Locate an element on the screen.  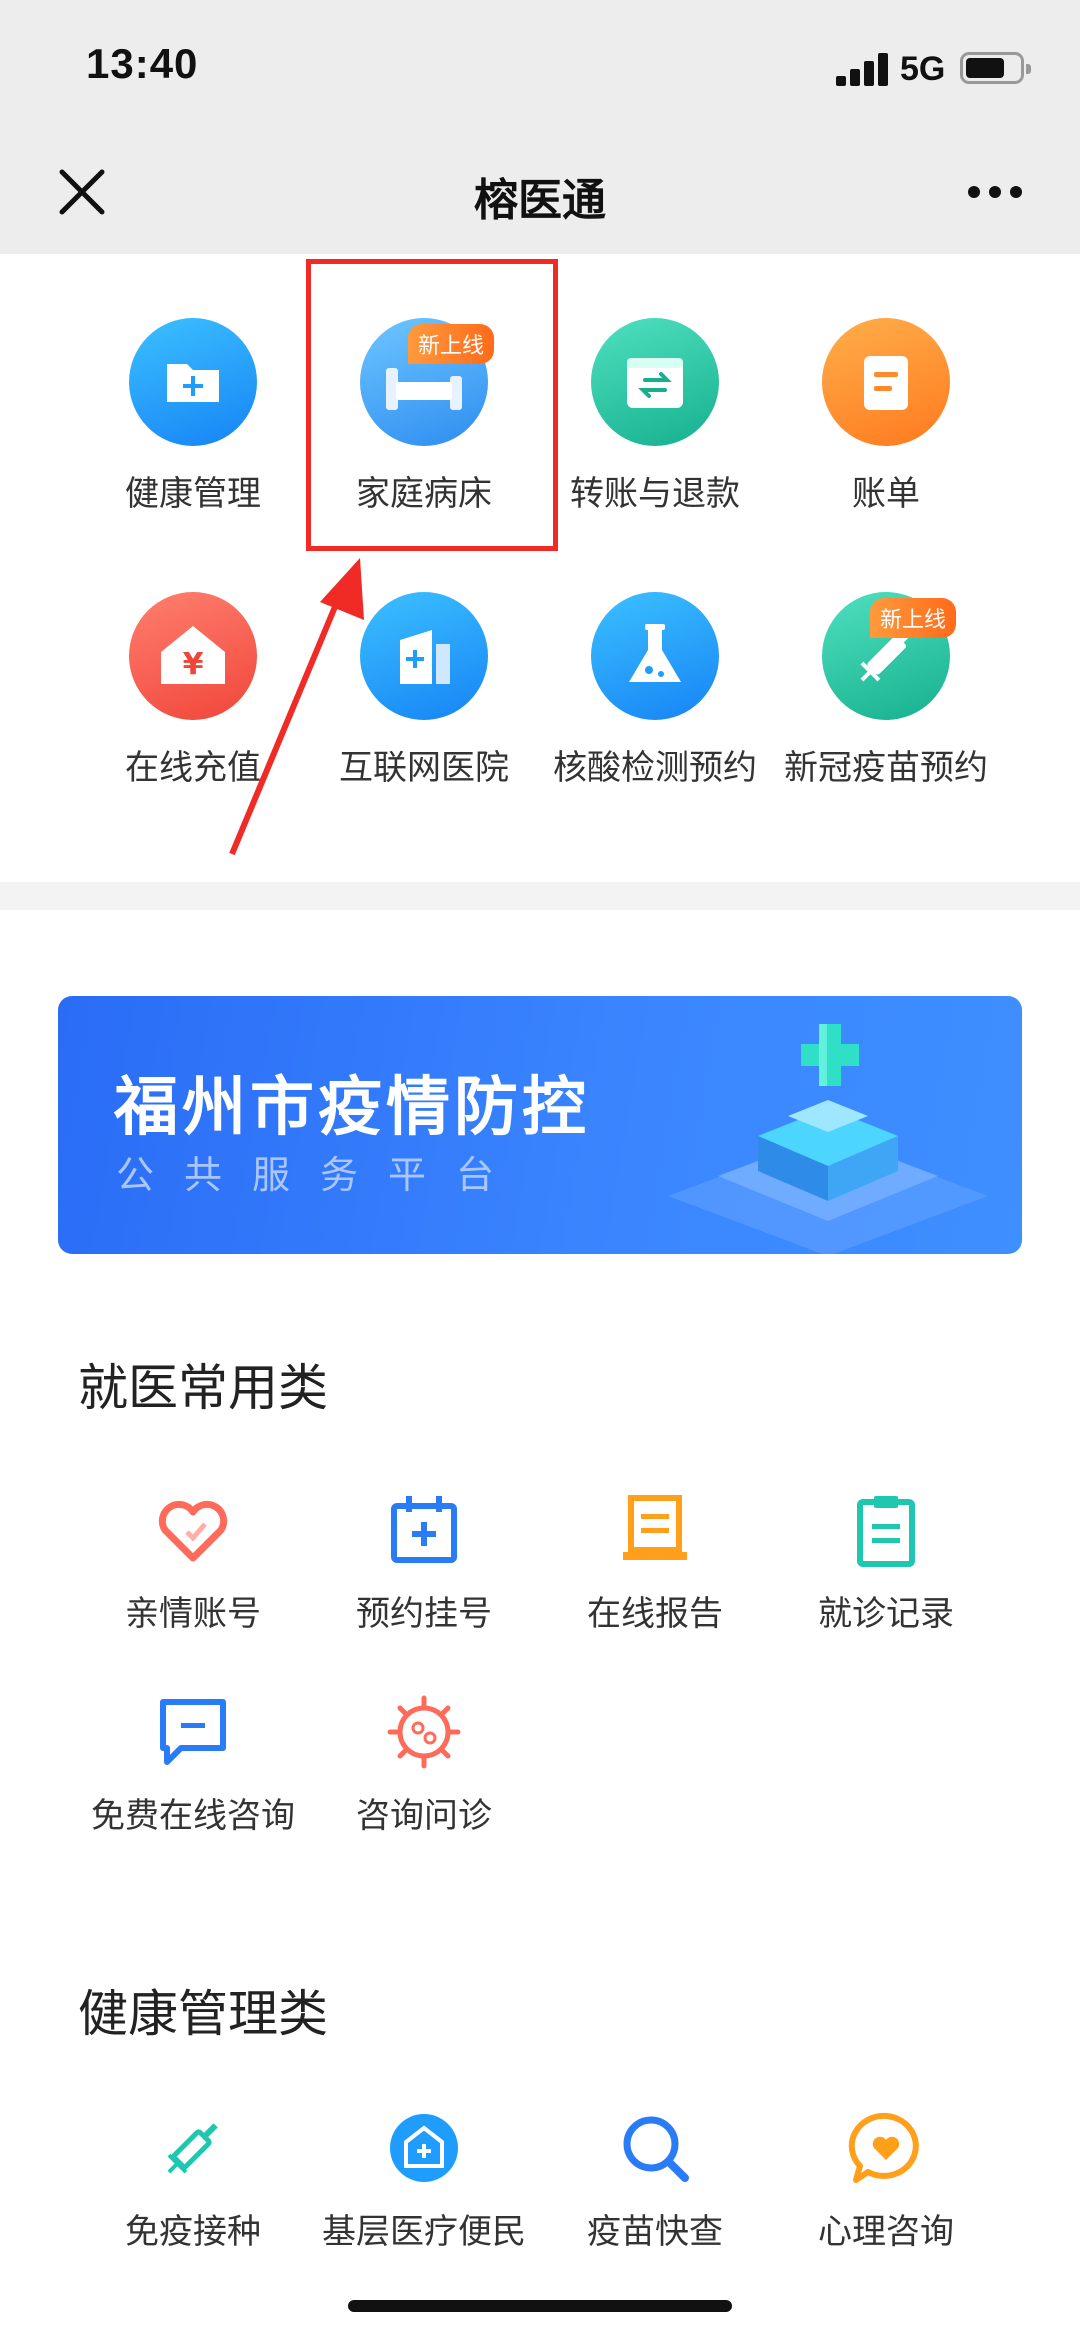
section-title-medical: 就医常用类 is located at coordinates (203, 1388).